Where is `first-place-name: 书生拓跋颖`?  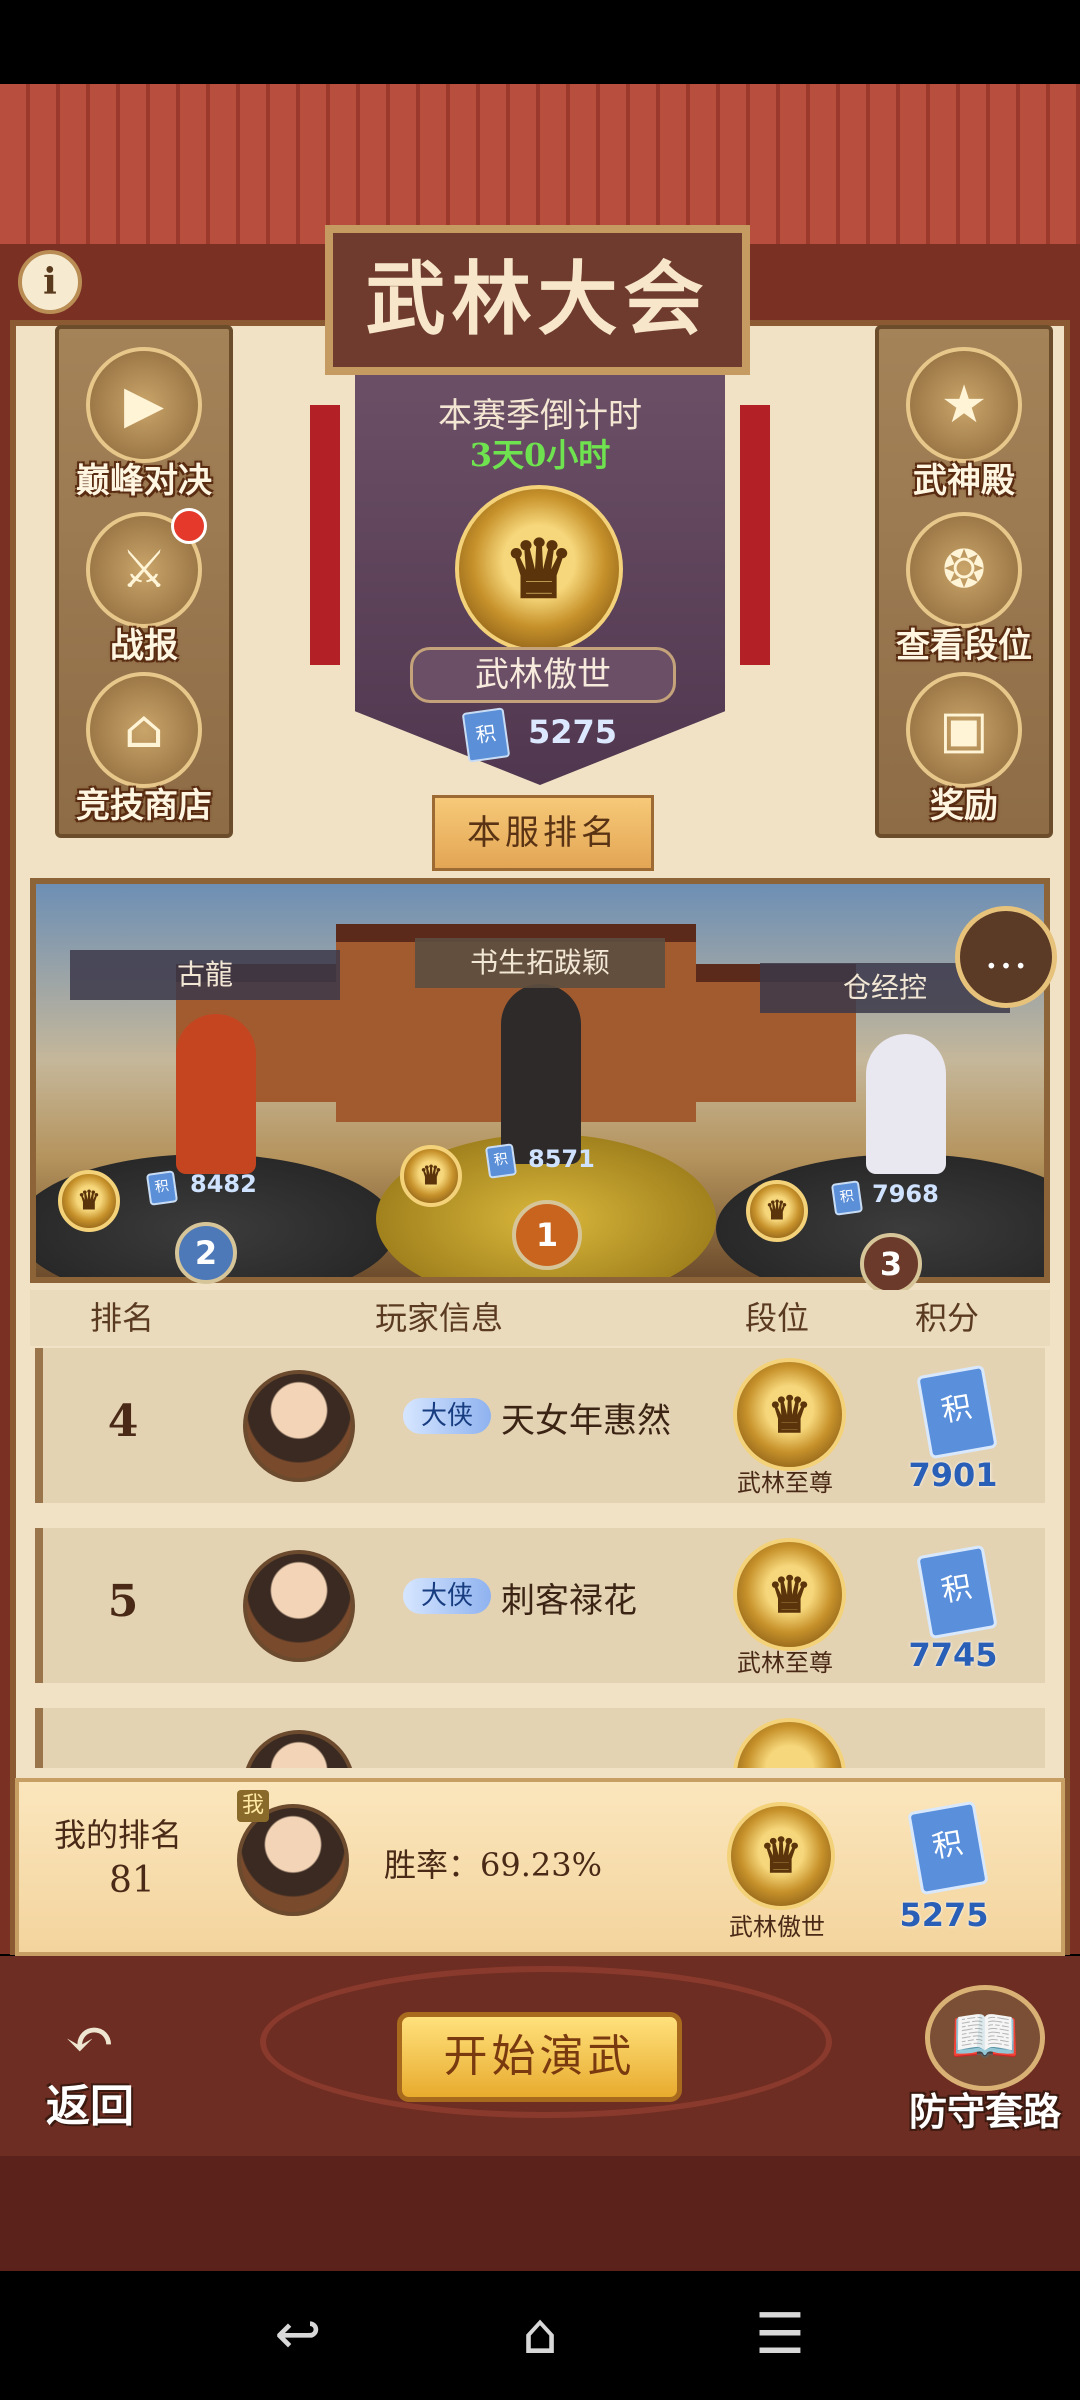 first-place-name: 书生拓跋颖 is located at coordinates (540, 963).